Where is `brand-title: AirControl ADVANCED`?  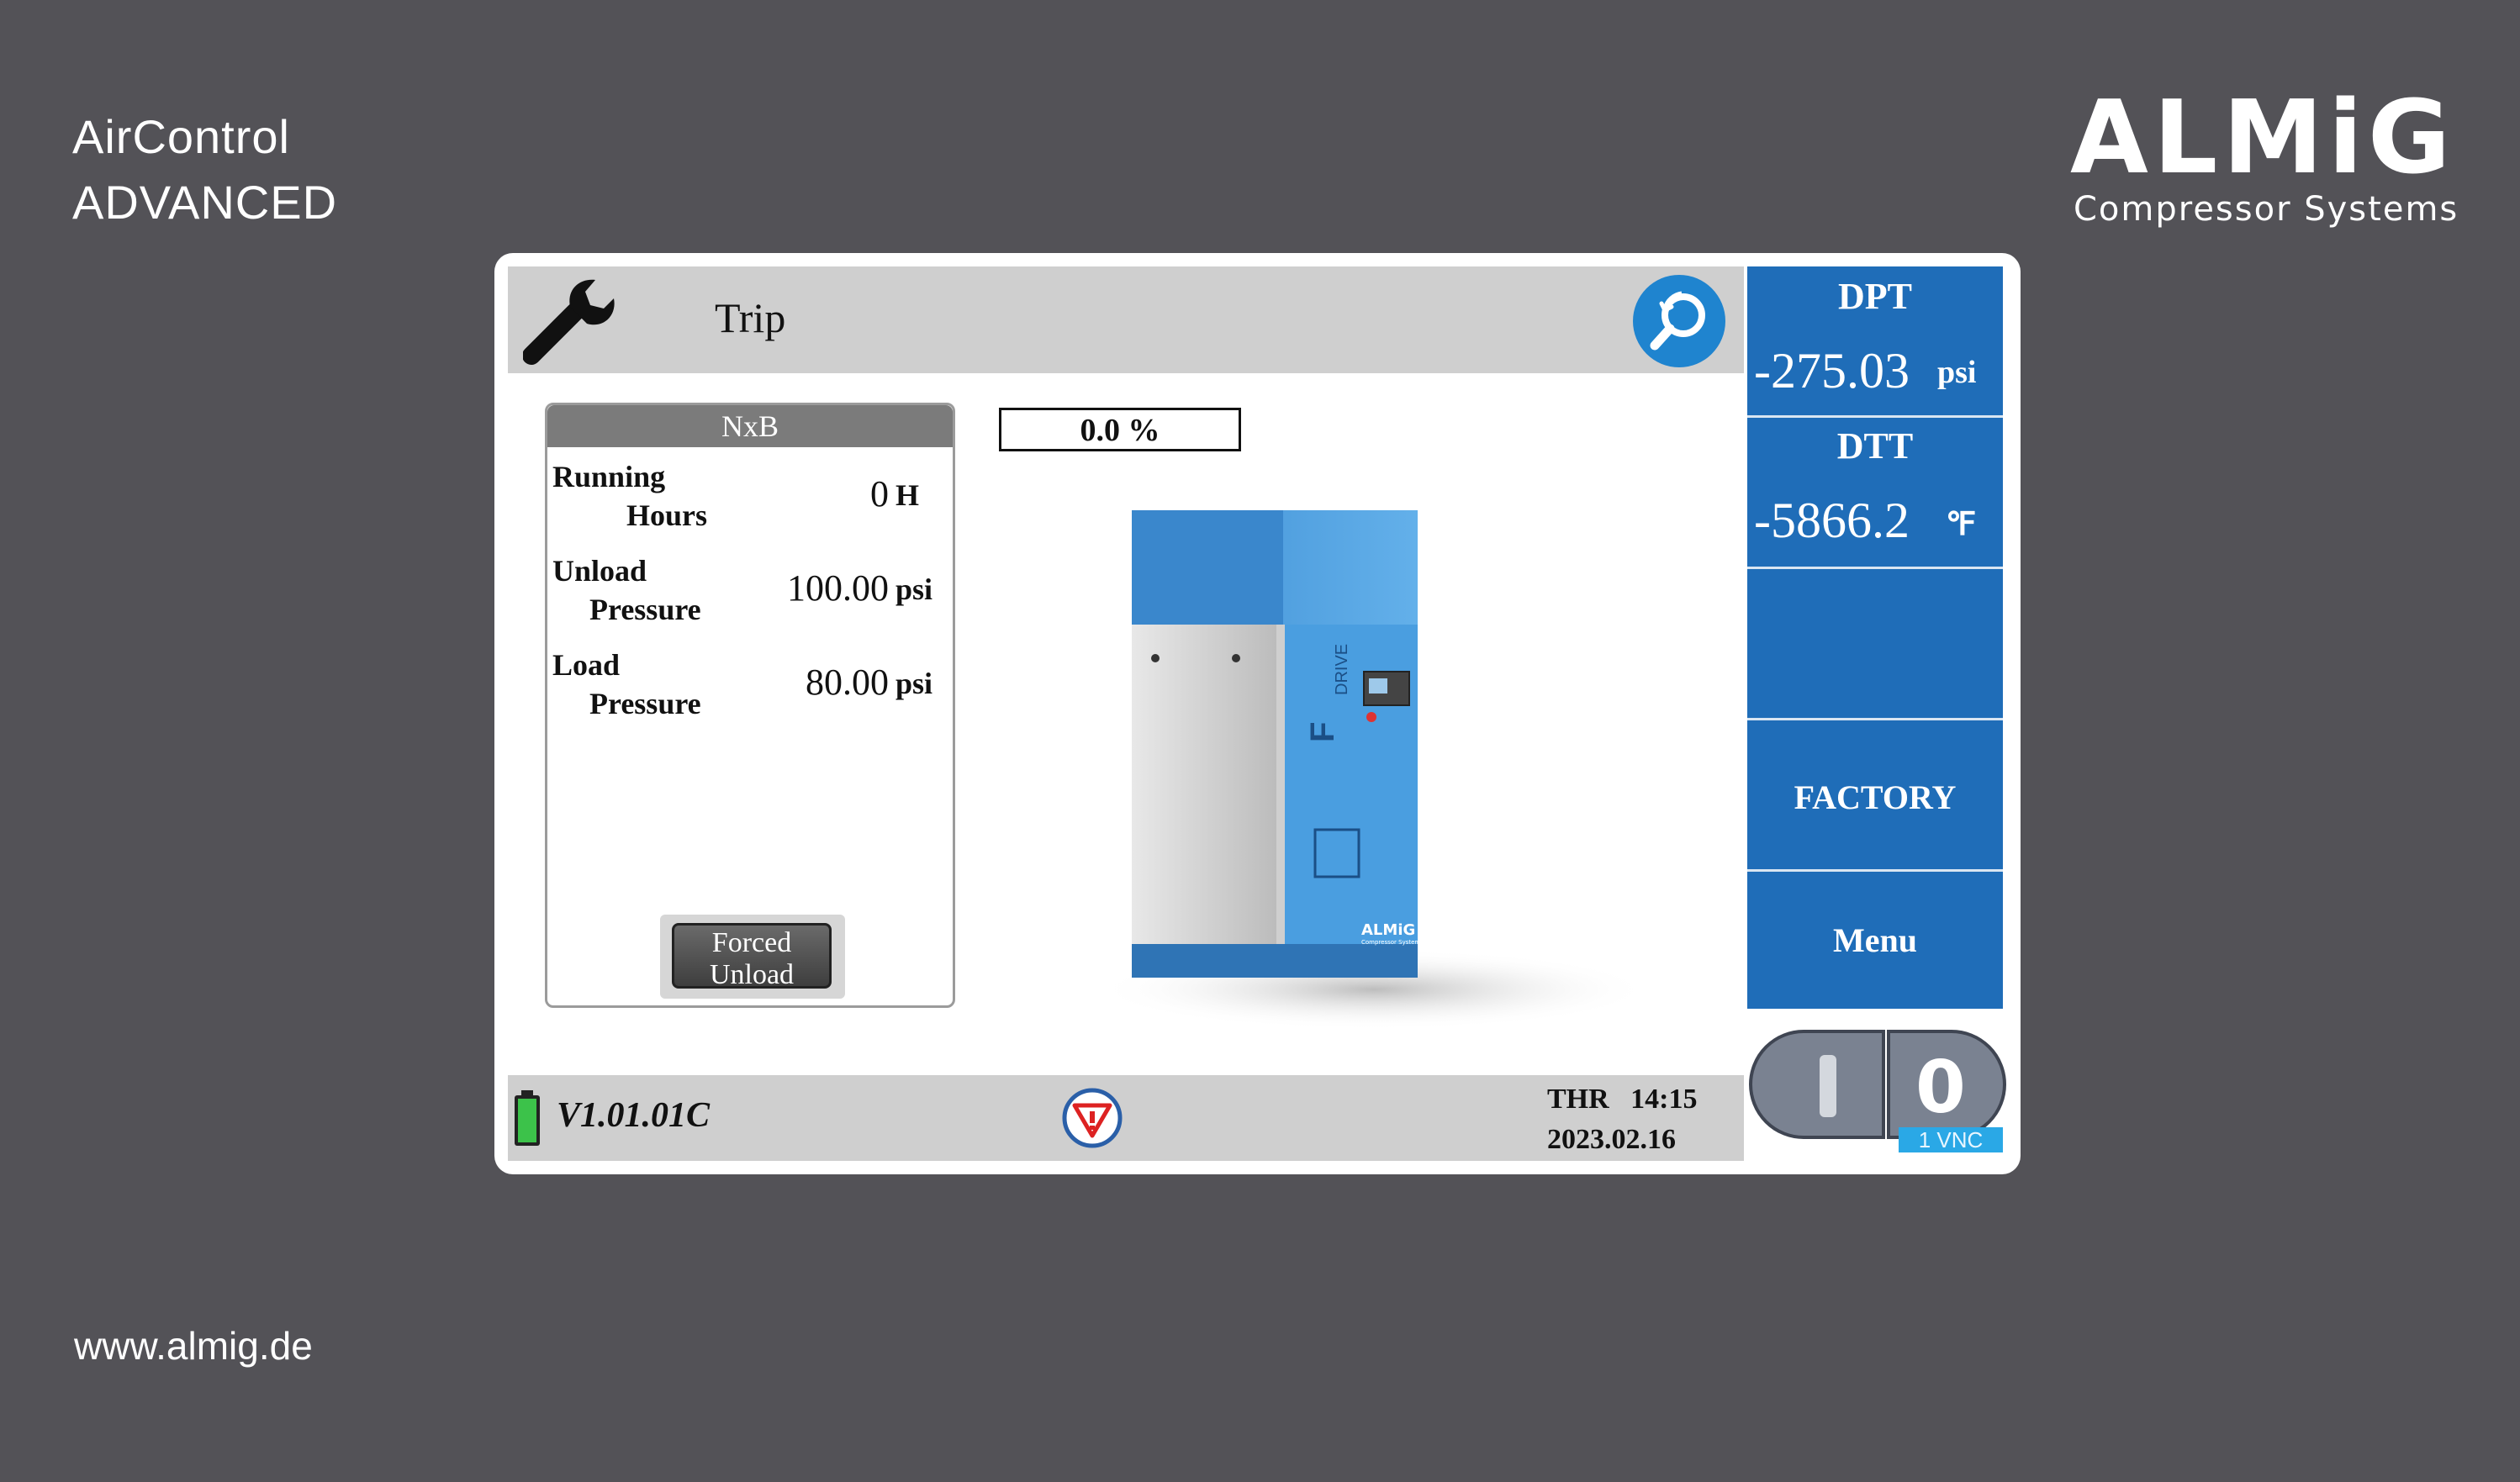
brand-title: AirControl ADVANCED is located at coordinates (204, 169).